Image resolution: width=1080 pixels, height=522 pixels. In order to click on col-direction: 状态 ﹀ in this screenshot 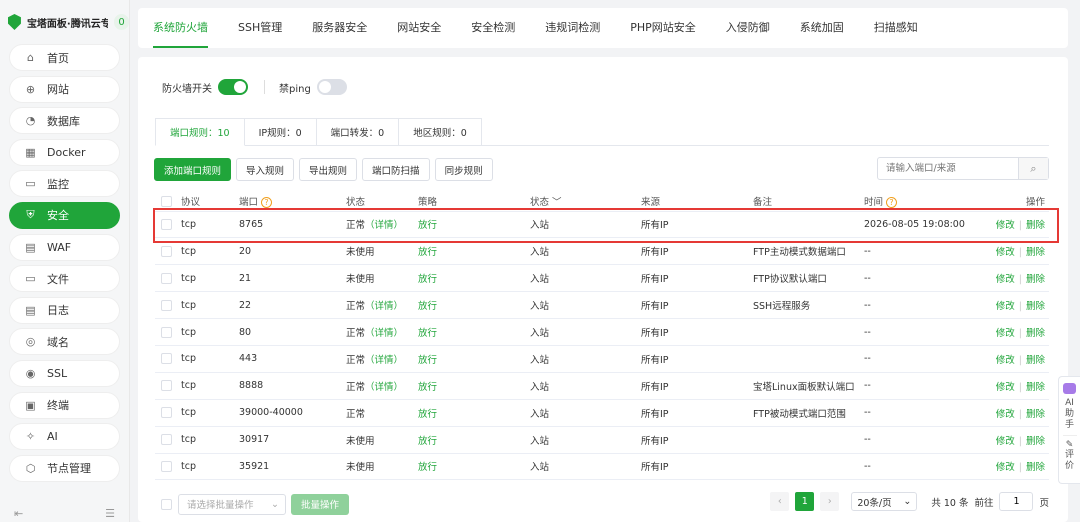, I will do `click(585, 202)`.